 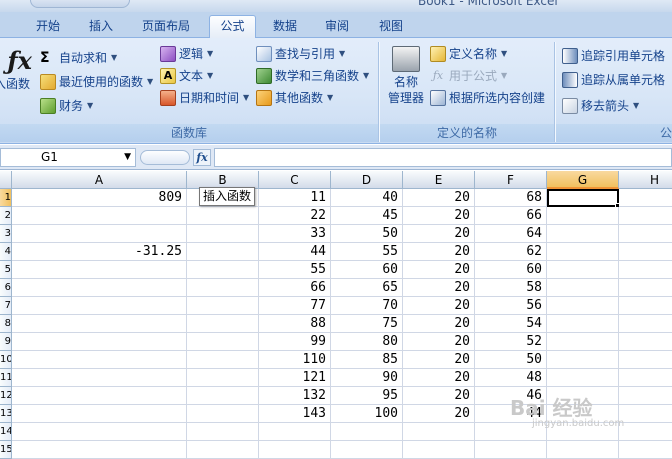 I want to click on cell-b15, so click(x=223, y=450).